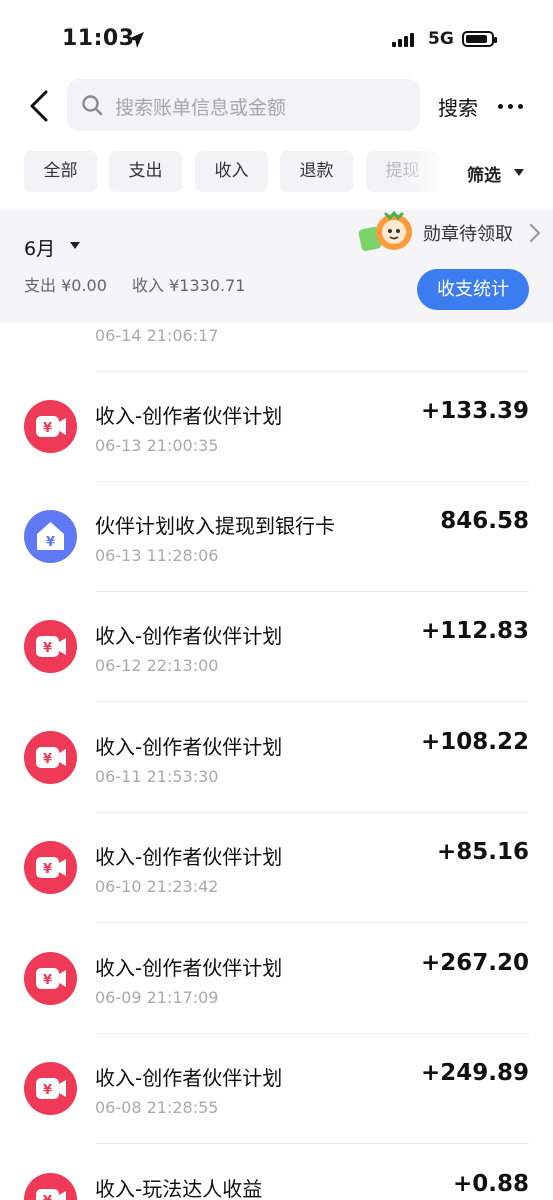  What do you see at coordinates (39, 247) in the screenshot?
I see `month-selector: 6月` at bounding box center [39, 247].